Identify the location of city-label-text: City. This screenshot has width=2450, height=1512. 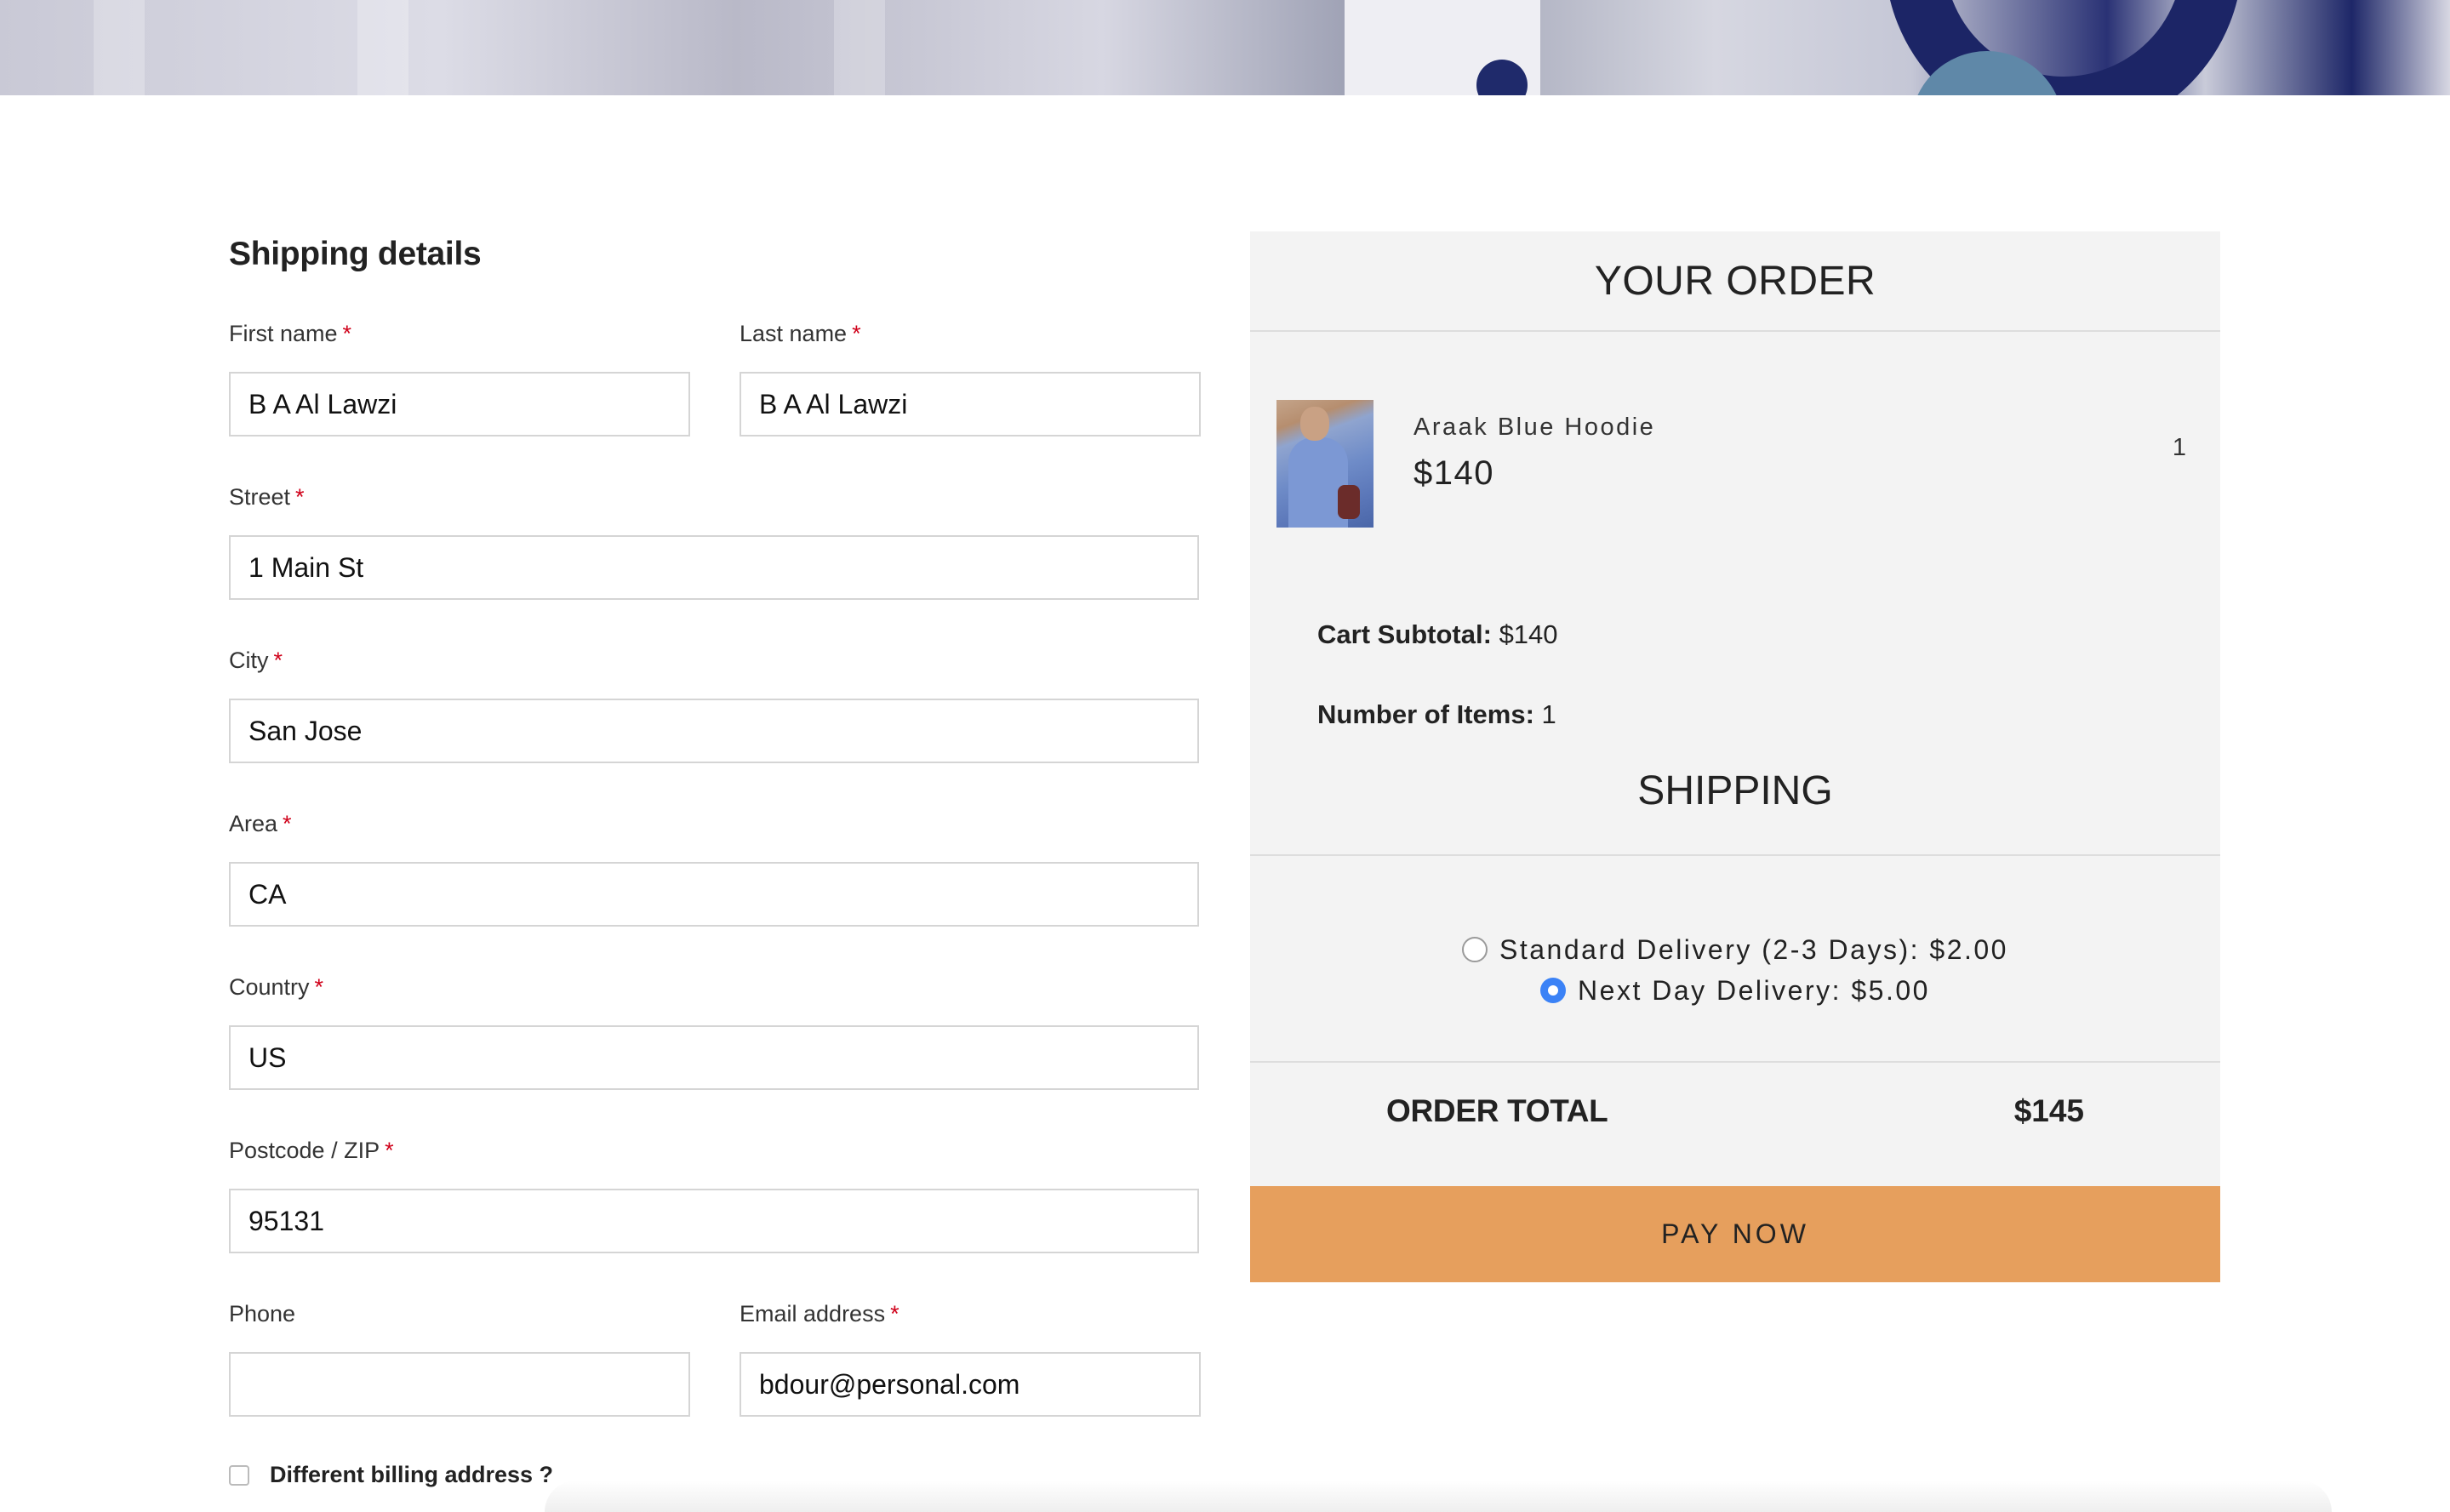
(249, 660).